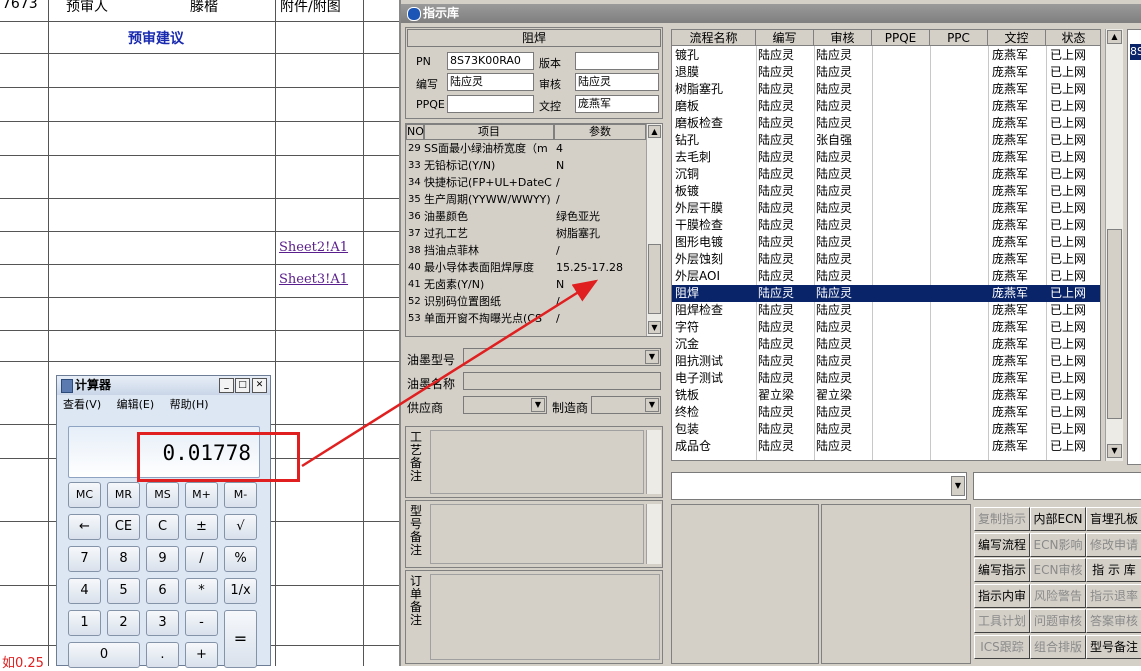 Image resolution: width=1141 pixels, height=671 pixels. Describe the element at coordinates (240, 591) in the screenshot. I see `calc-key: 1/x` at that location.